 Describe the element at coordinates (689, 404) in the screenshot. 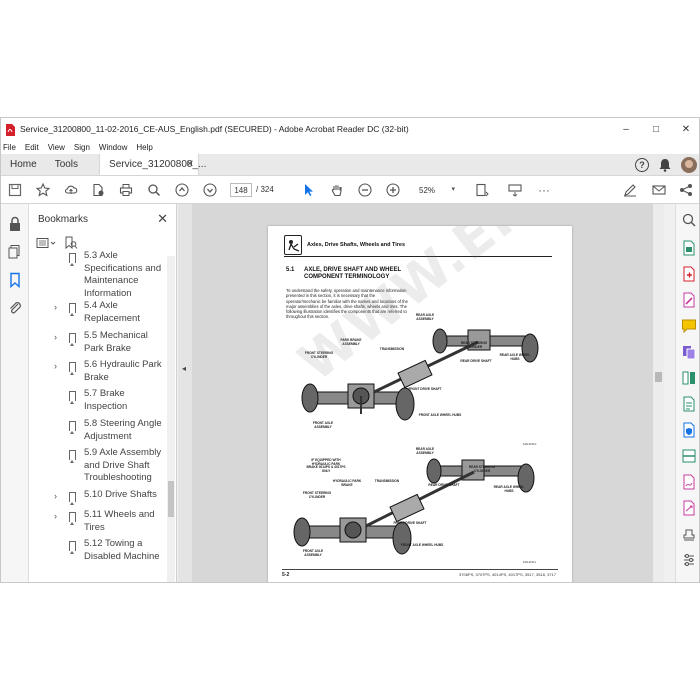

I see `redact-icon` at that location.